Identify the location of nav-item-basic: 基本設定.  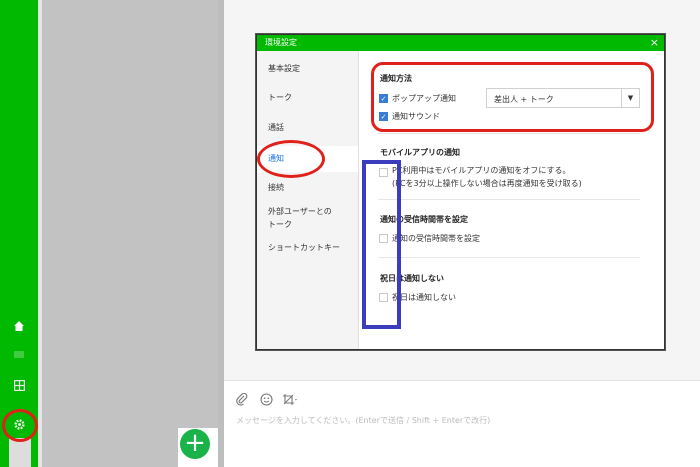
(307, 69).